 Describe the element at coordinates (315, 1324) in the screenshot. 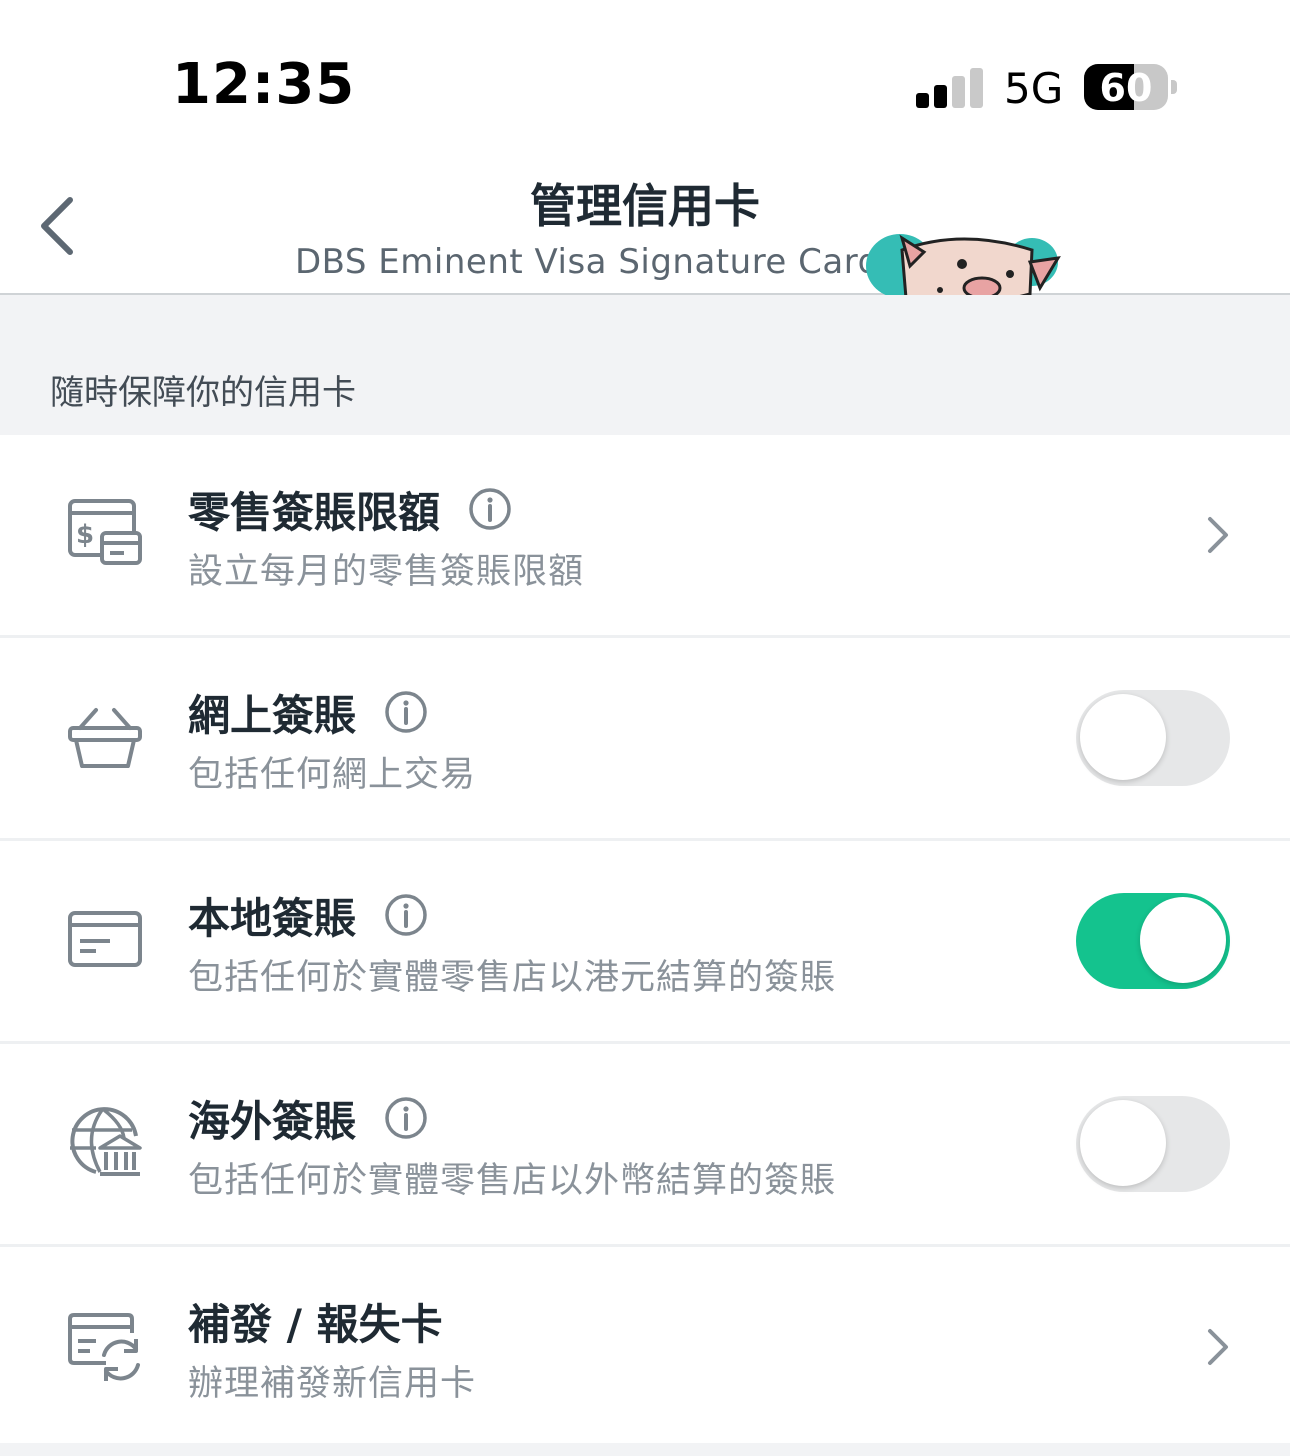

I see `row-title: 補發 / 報失卡` at that location.